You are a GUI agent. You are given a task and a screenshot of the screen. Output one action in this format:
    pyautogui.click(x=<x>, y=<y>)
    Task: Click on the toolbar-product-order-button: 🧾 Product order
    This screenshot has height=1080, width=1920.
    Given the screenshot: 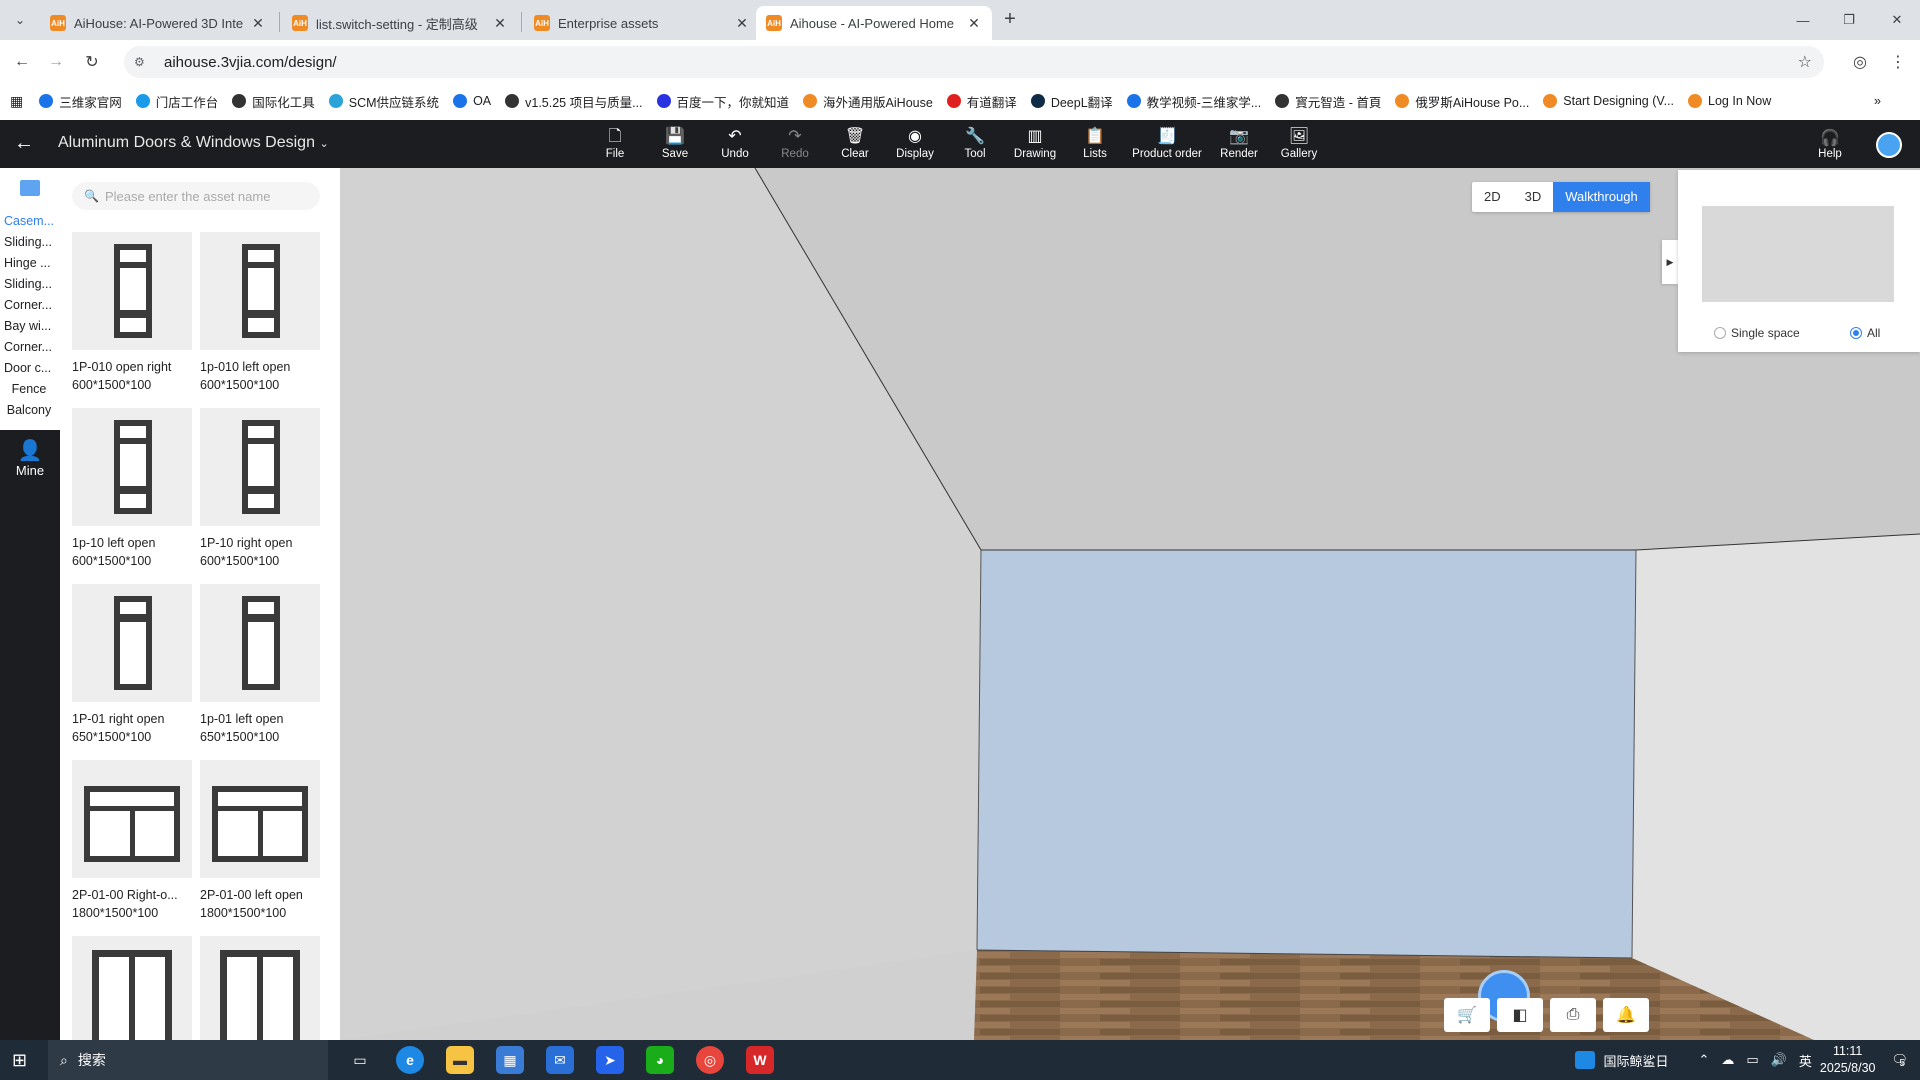 What is the action you would take?
    pyautogui.click(x=1167, y=144)
    